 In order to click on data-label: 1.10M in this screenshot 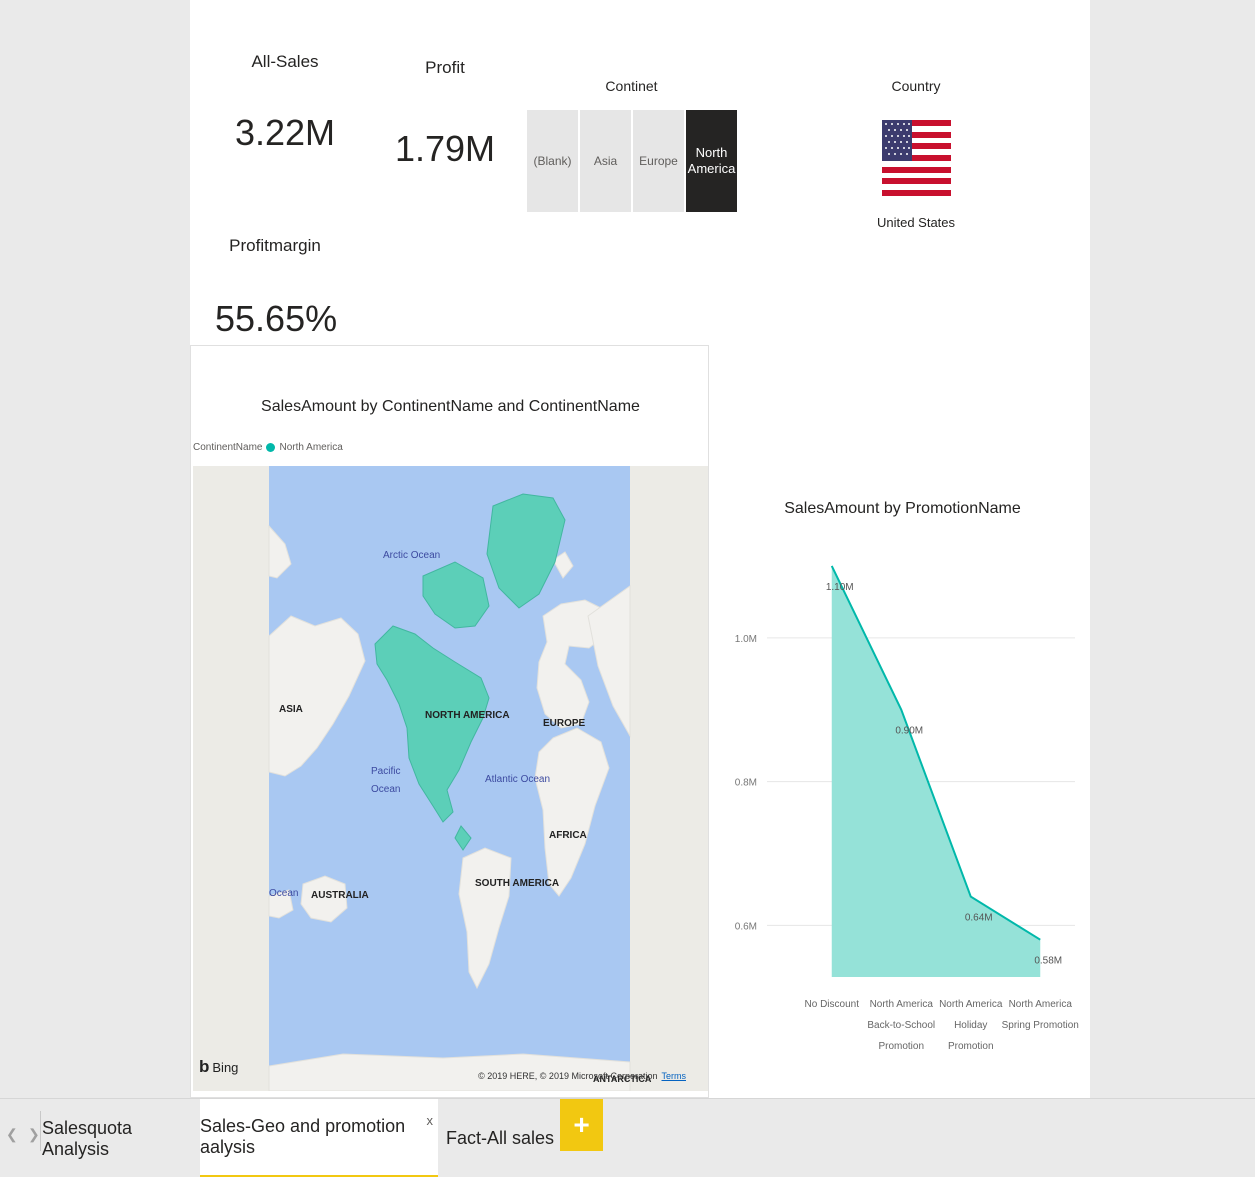, I will do `click(840, 587)`.